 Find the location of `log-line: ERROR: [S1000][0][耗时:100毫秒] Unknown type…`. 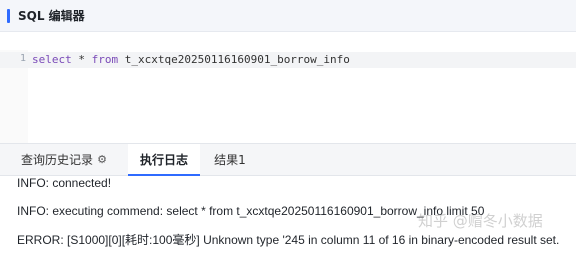

log-line: ERROR: [S1000][0][耗时:100毫秒] Unknown type… is located at coordinates (288, 240).